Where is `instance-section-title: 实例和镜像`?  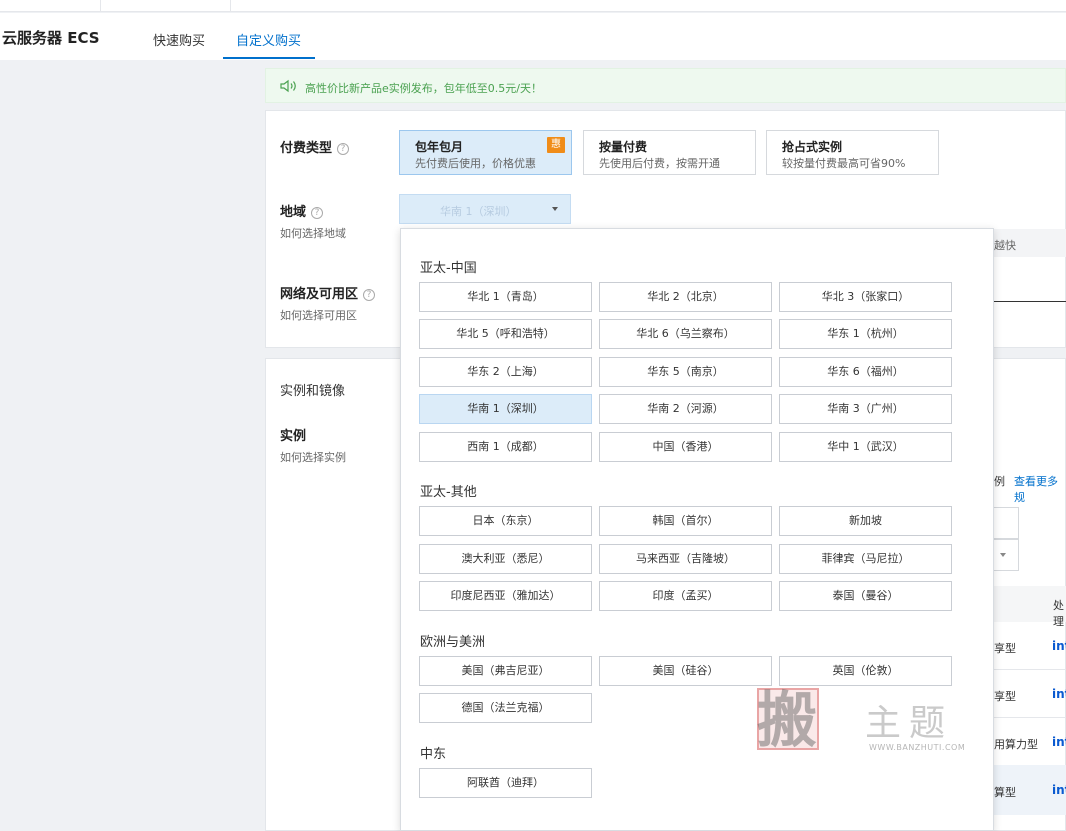 instance-section-title: 实例和镜像 is located at coordinates (313, 391).